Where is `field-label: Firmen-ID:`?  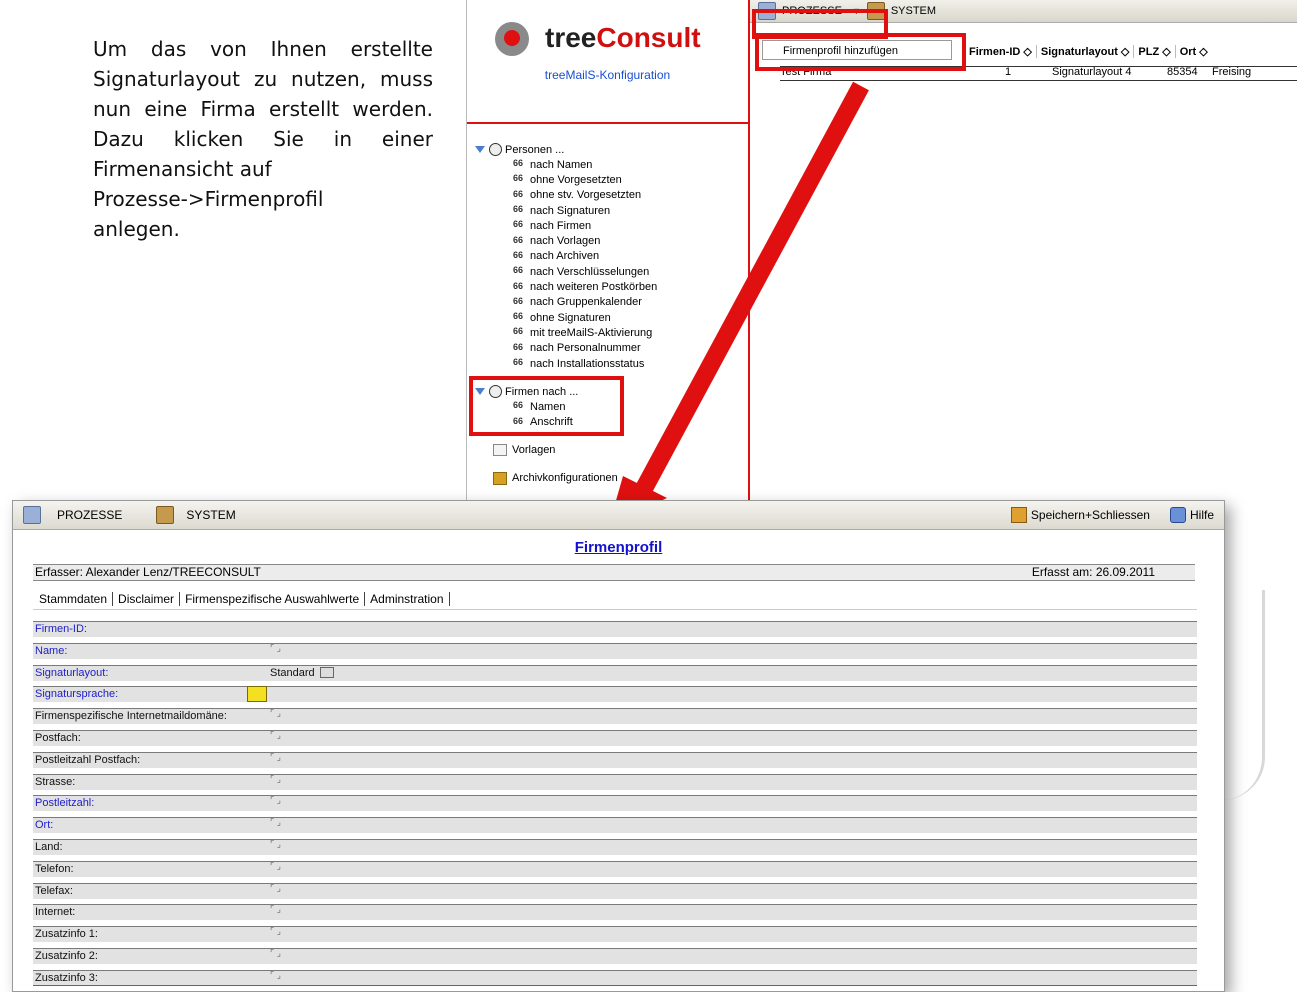 field-label: Firmen-ID: is located at coordinates (61, 629).